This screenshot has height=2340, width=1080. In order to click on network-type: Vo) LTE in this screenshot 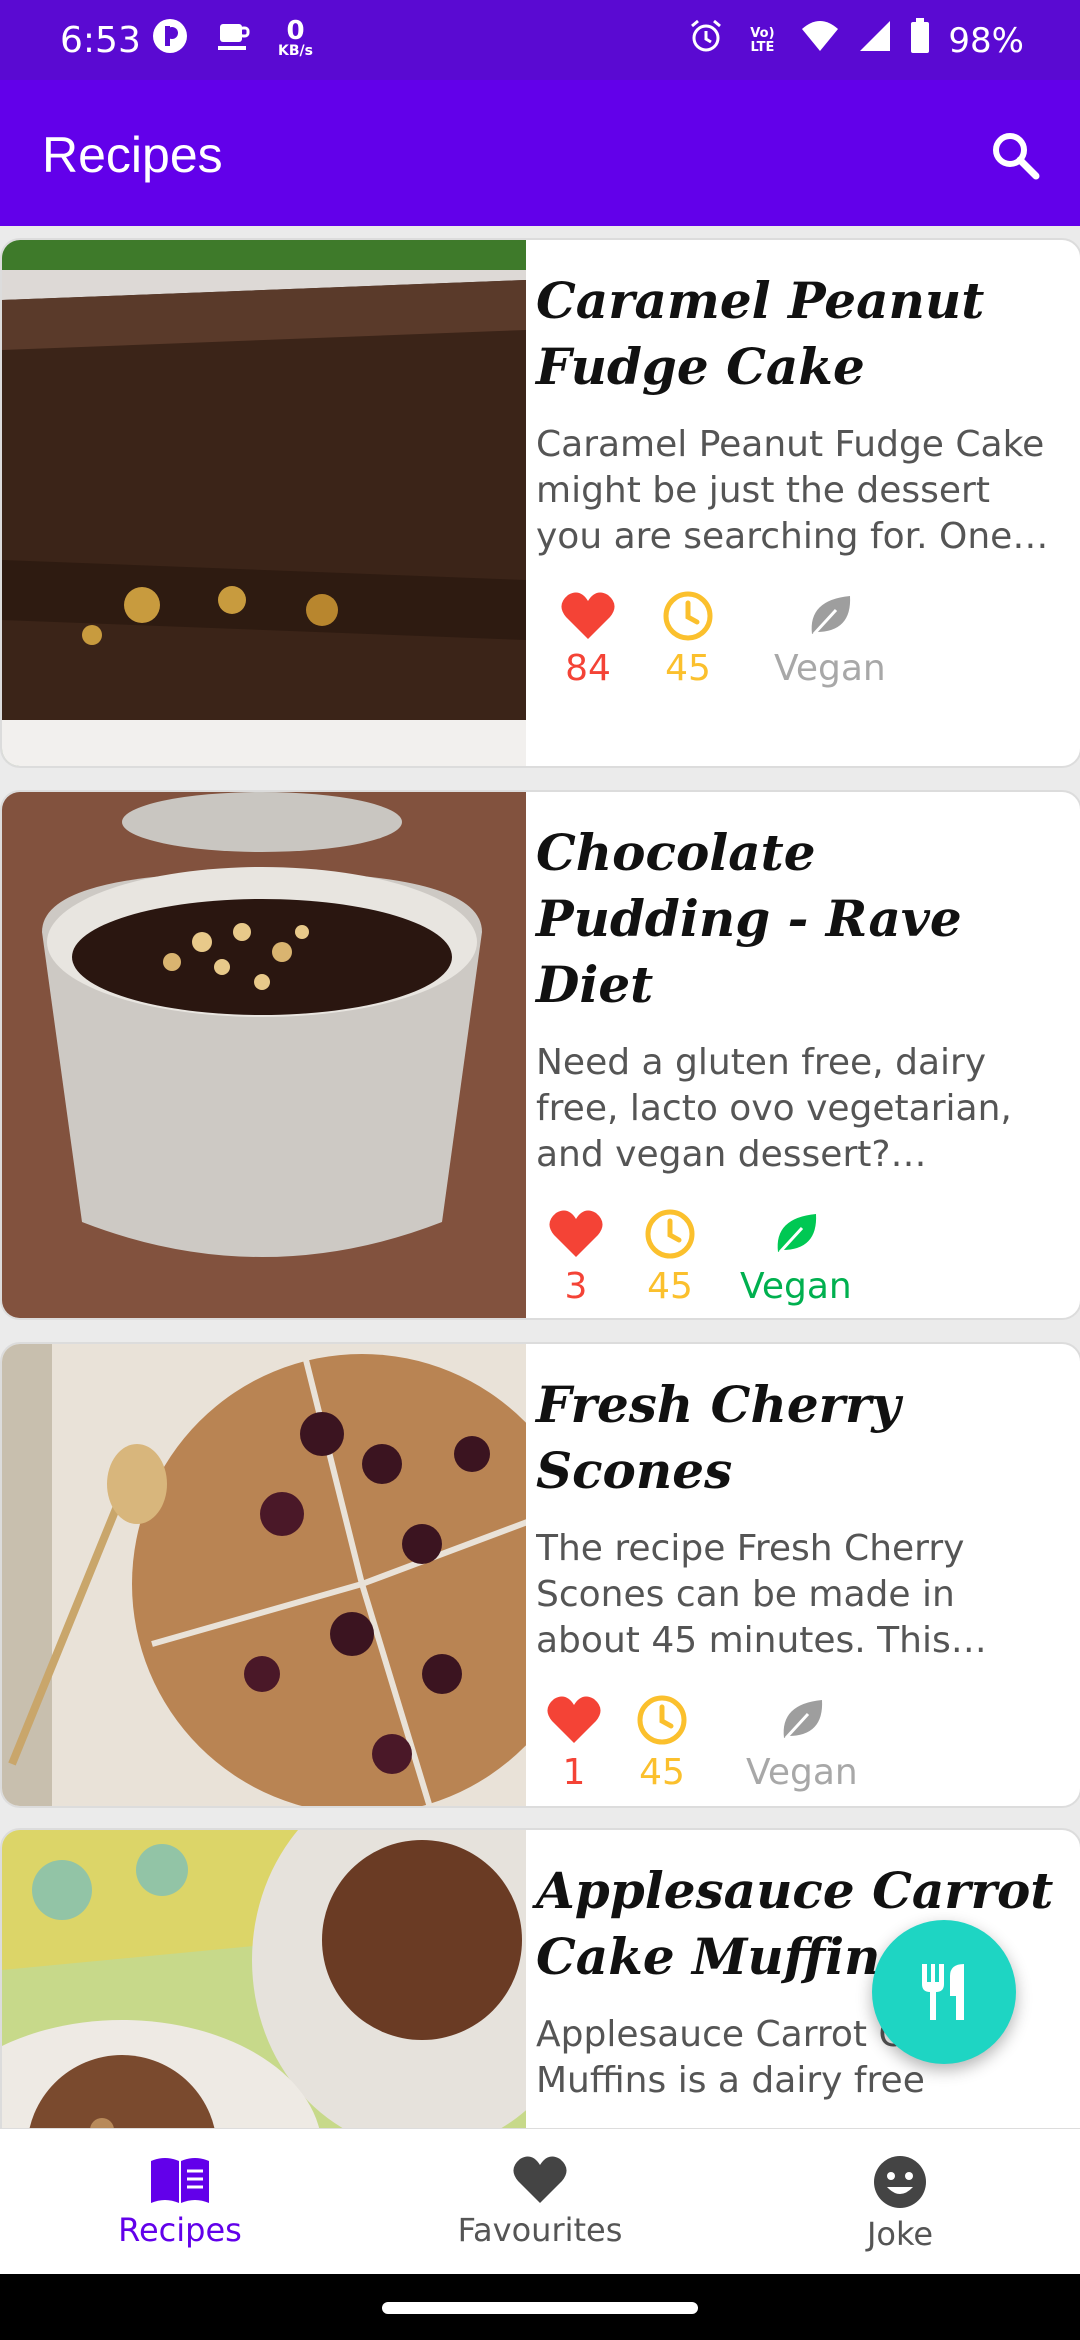, I will do `click(762, 40)`.